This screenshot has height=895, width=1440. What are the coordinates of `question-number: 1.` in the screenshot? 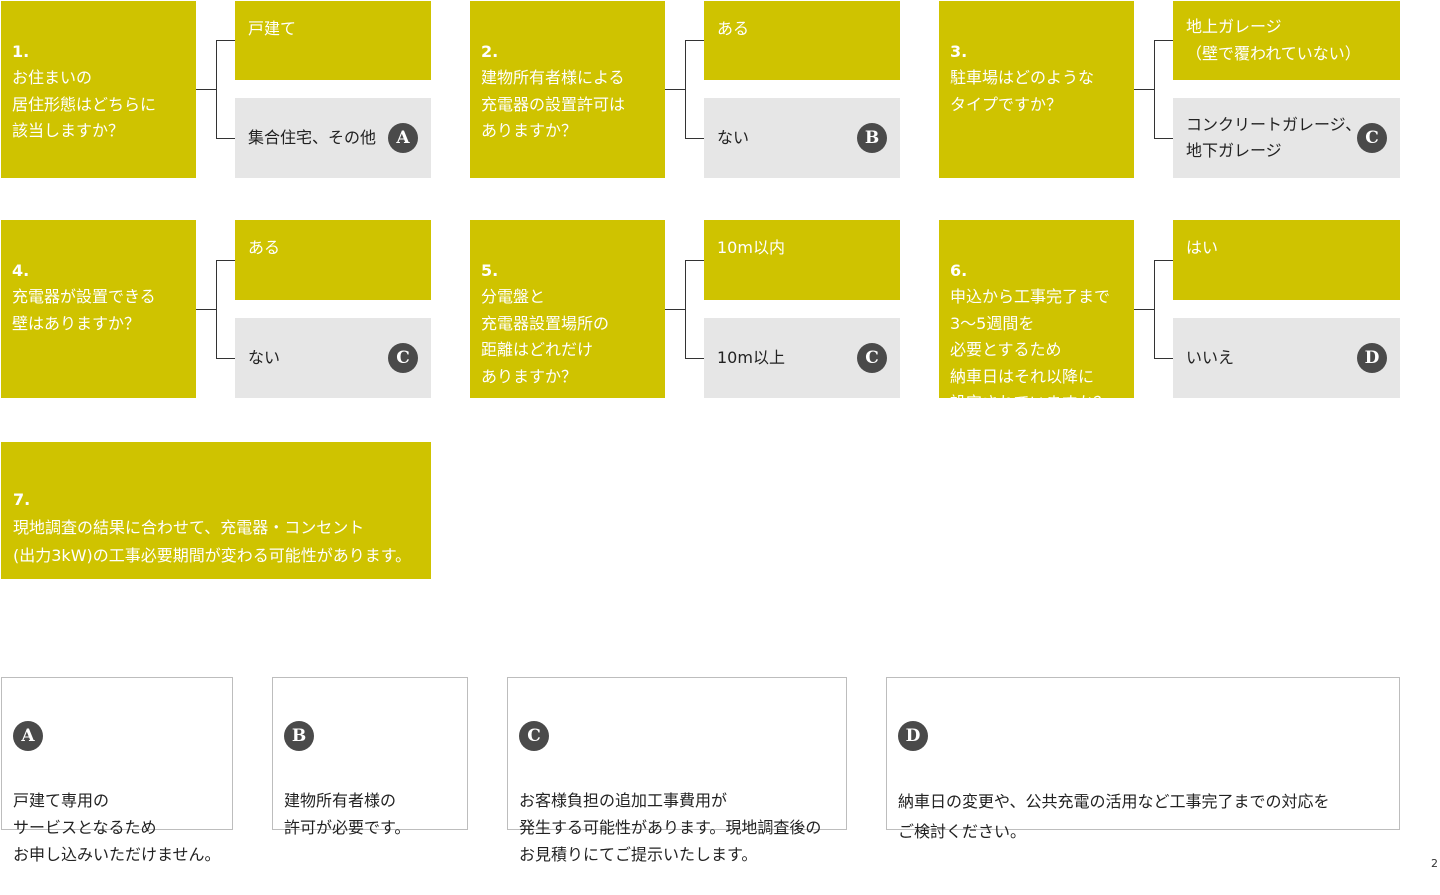 It's located at (21, 51).